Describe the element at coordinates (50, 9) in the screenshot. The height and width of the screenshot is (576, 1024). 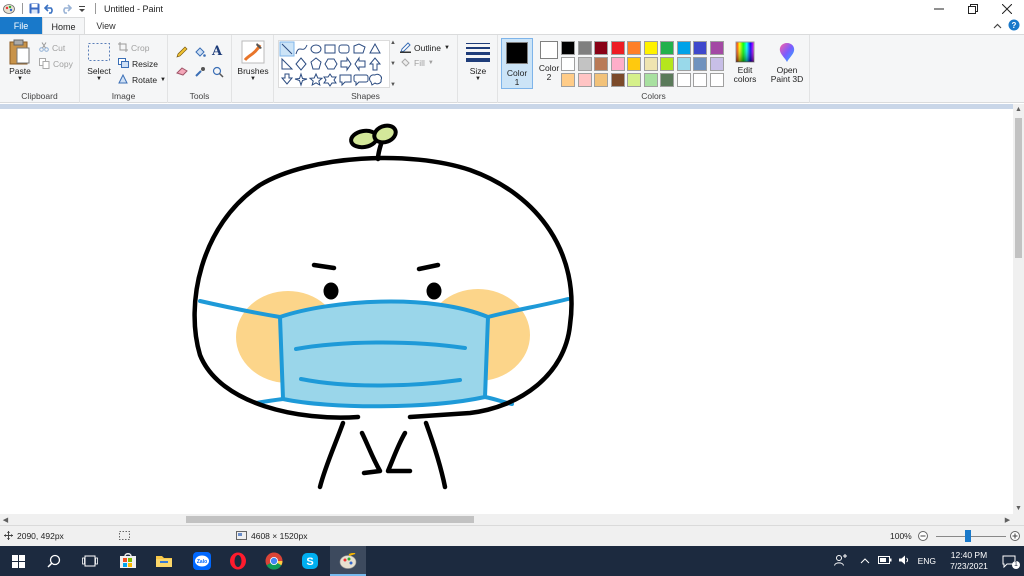
I see `undo-icon` at that location.